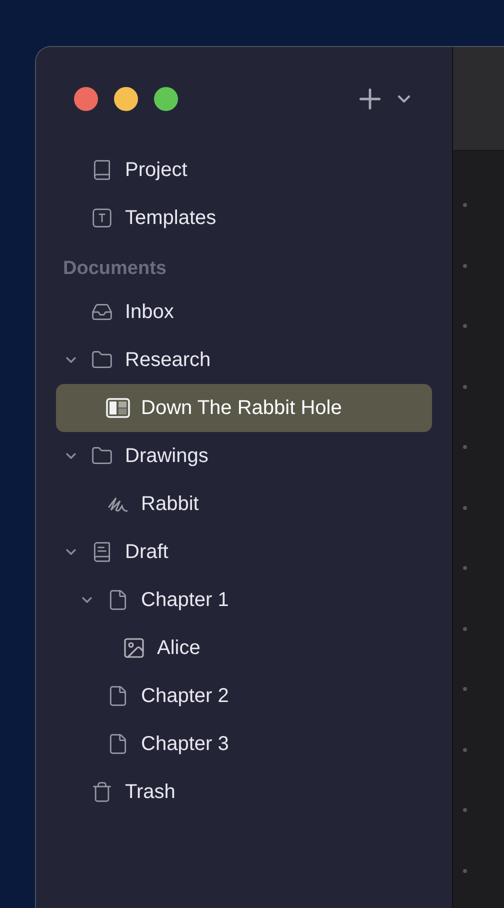 The image size is (504, 908). I want to click on sidebar-item: Down The Rabbit Hole, so click(244, 408).